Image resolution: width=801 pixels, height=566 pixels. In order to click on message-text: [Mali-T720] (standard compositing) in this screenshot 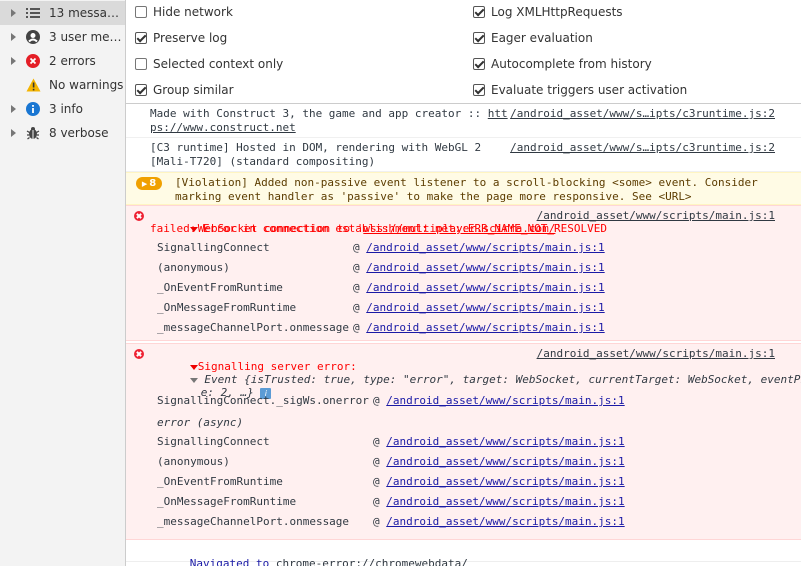, I will do `click(263, 161)`.